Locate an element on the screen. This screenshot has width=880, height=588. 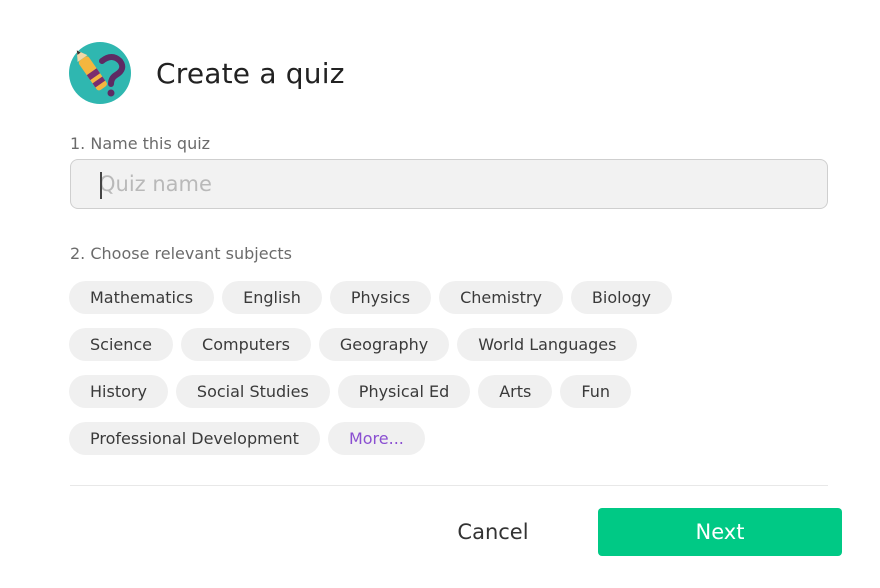
quiz-pencil-question-icon is located at coordinates (100, 73).